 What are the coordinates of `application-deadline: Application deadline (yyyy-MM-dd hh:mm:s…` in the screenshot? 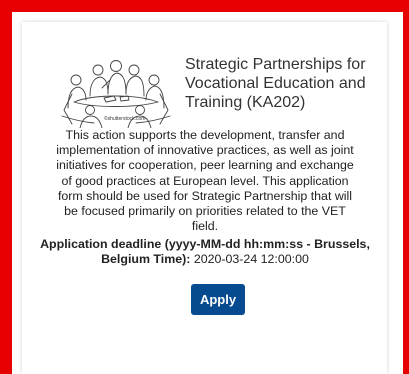 It's located at (205, 252).